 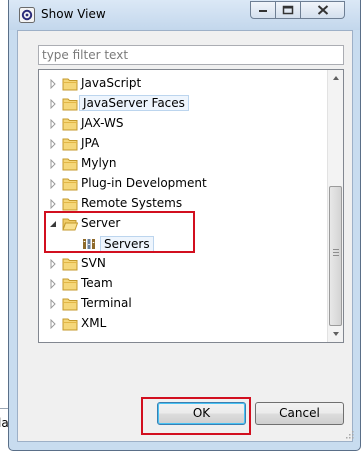 I want to click on tree-item-javaserver-faces: JavaServer Faces, so click(x=183, y=104).